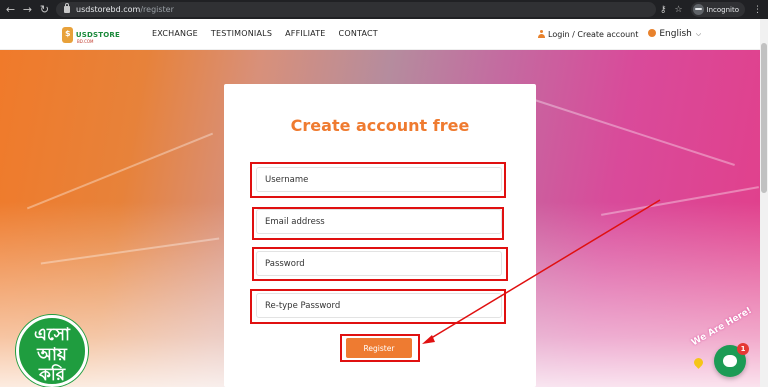 Image resolution: width=768 pixels, height=387 pixels. I want to click on url-path: /register, so click(157, 9).